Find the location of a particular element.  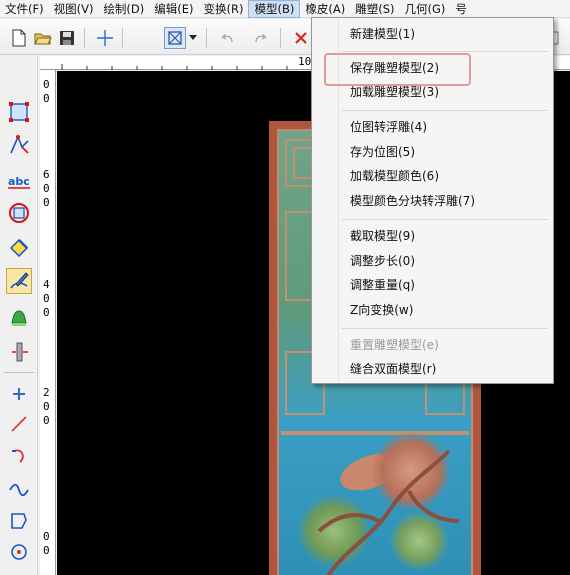

menu-edit: 编辑(E) is located at coordinates (173, 9).